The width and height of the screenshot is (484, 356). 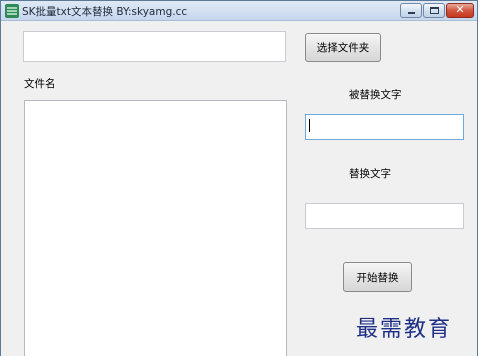 I want to click on watermark-text: 最需教育, so click(x=404, y=329).